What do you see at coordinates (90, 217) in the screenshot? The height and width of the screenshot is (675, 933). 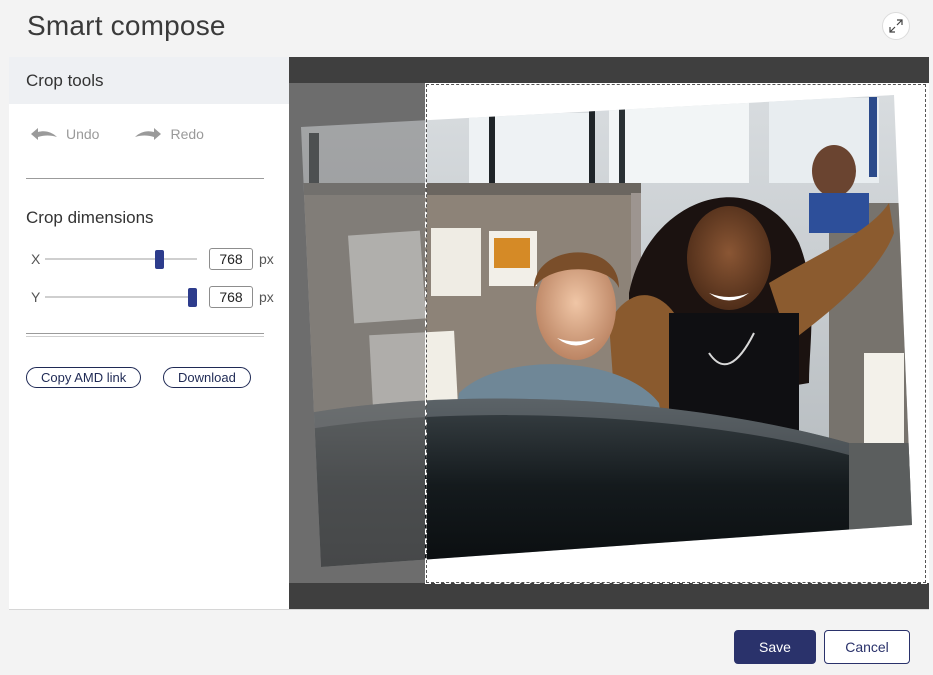 I see `crop-dimensions-title: Crop dimensions` at bounding box center [90, 217].